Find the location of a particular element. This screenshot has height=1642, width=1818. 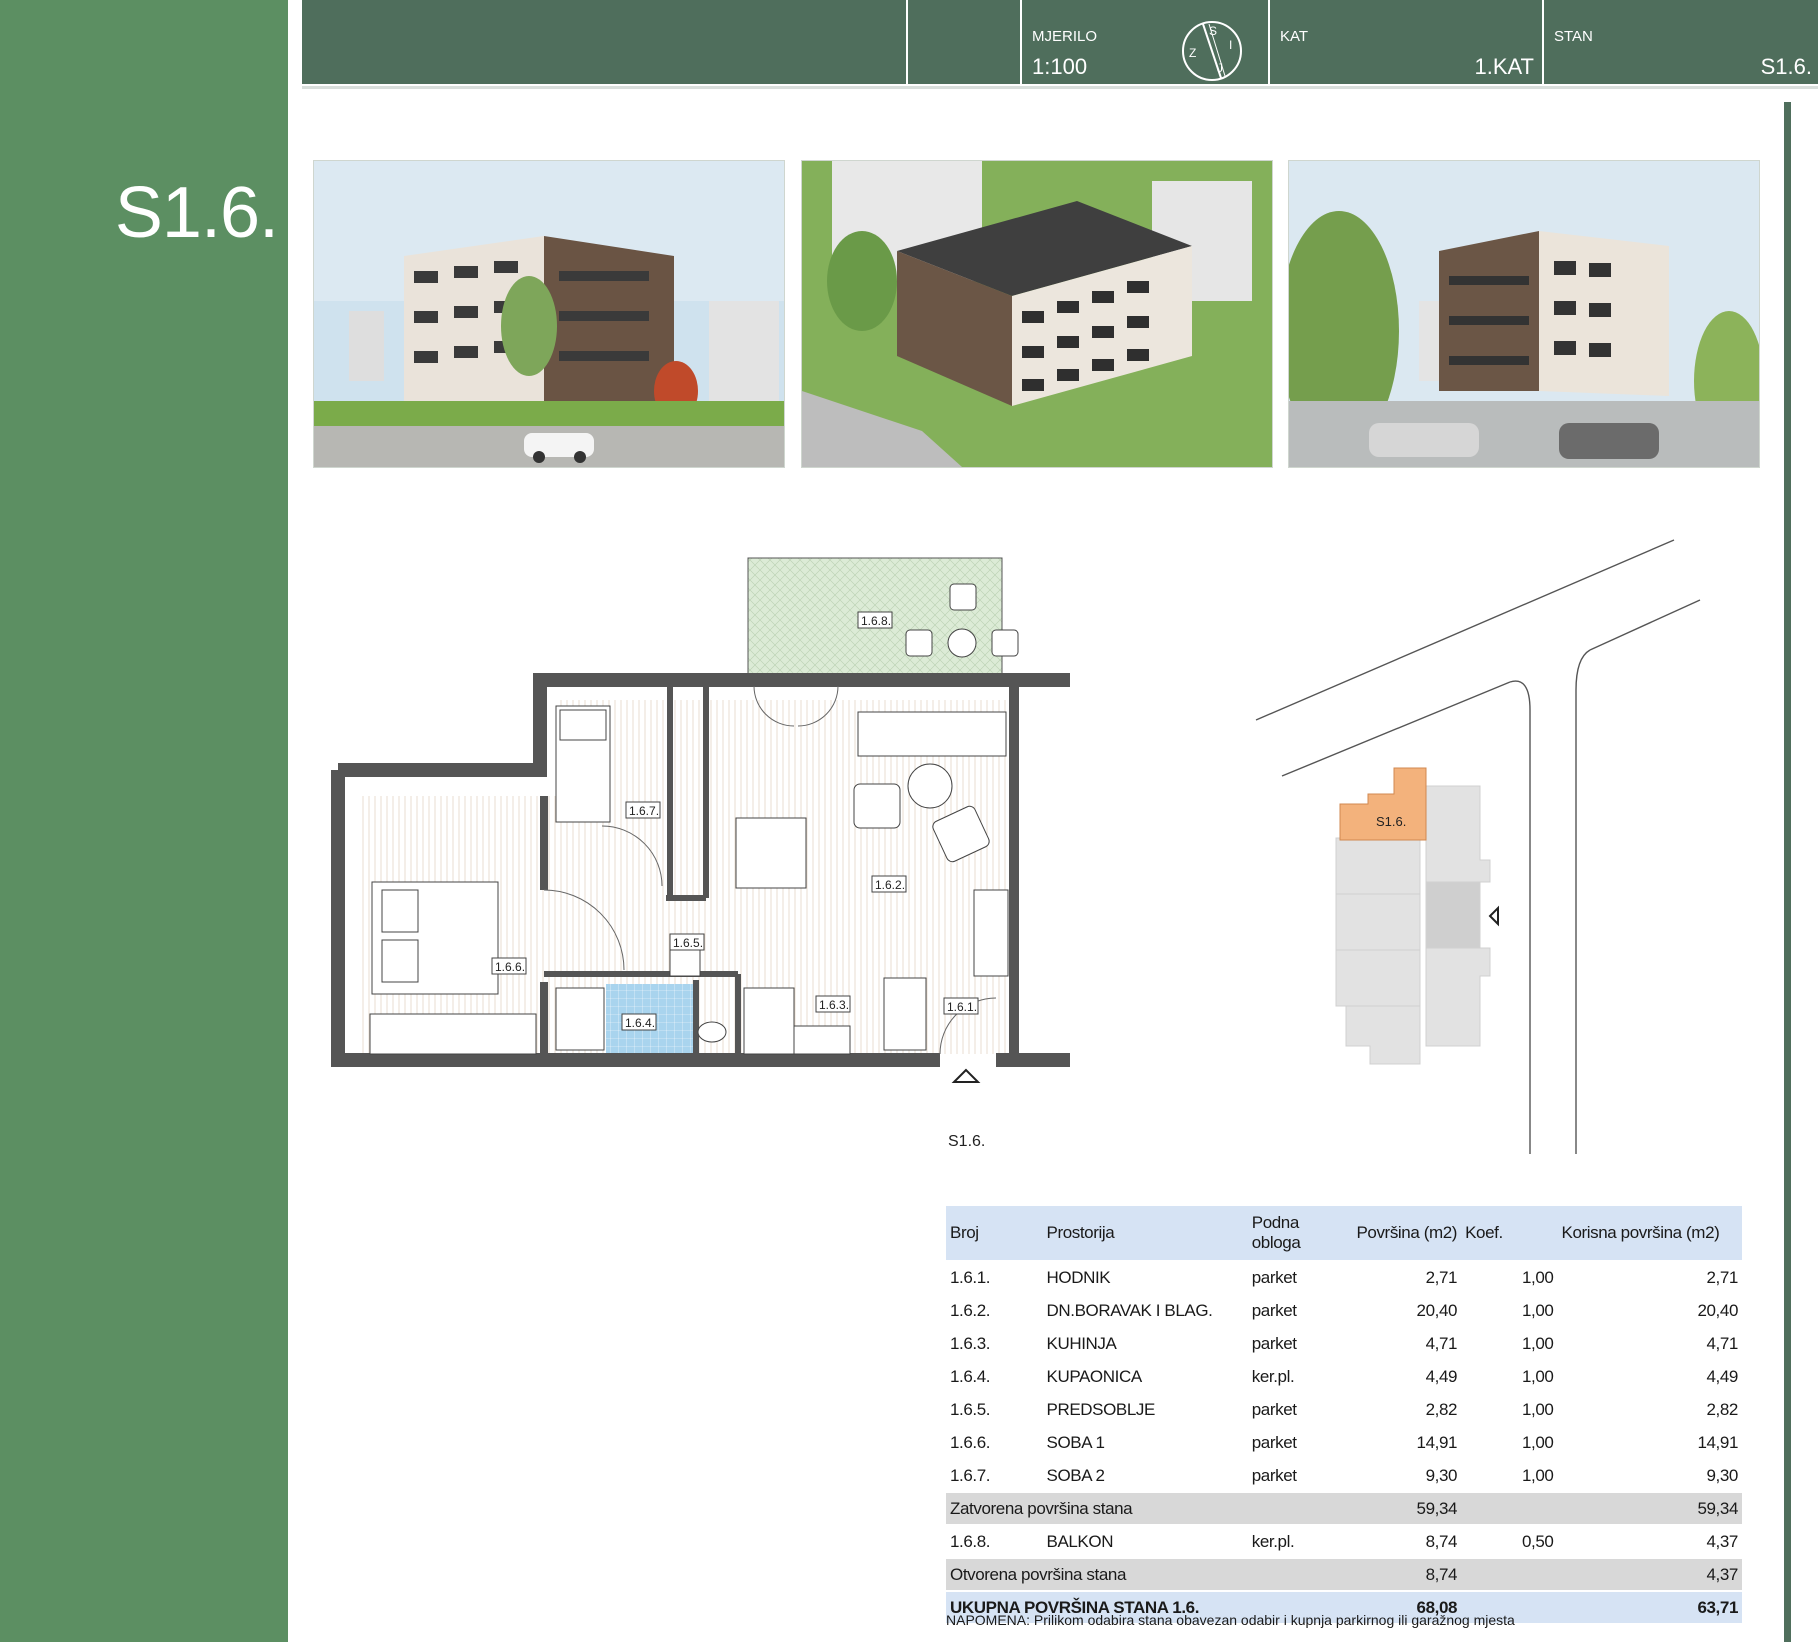

header-bar: MJERILO 1:100 KAT 1.KAT STAN S1.6. is located at coordinates (1060, 44).